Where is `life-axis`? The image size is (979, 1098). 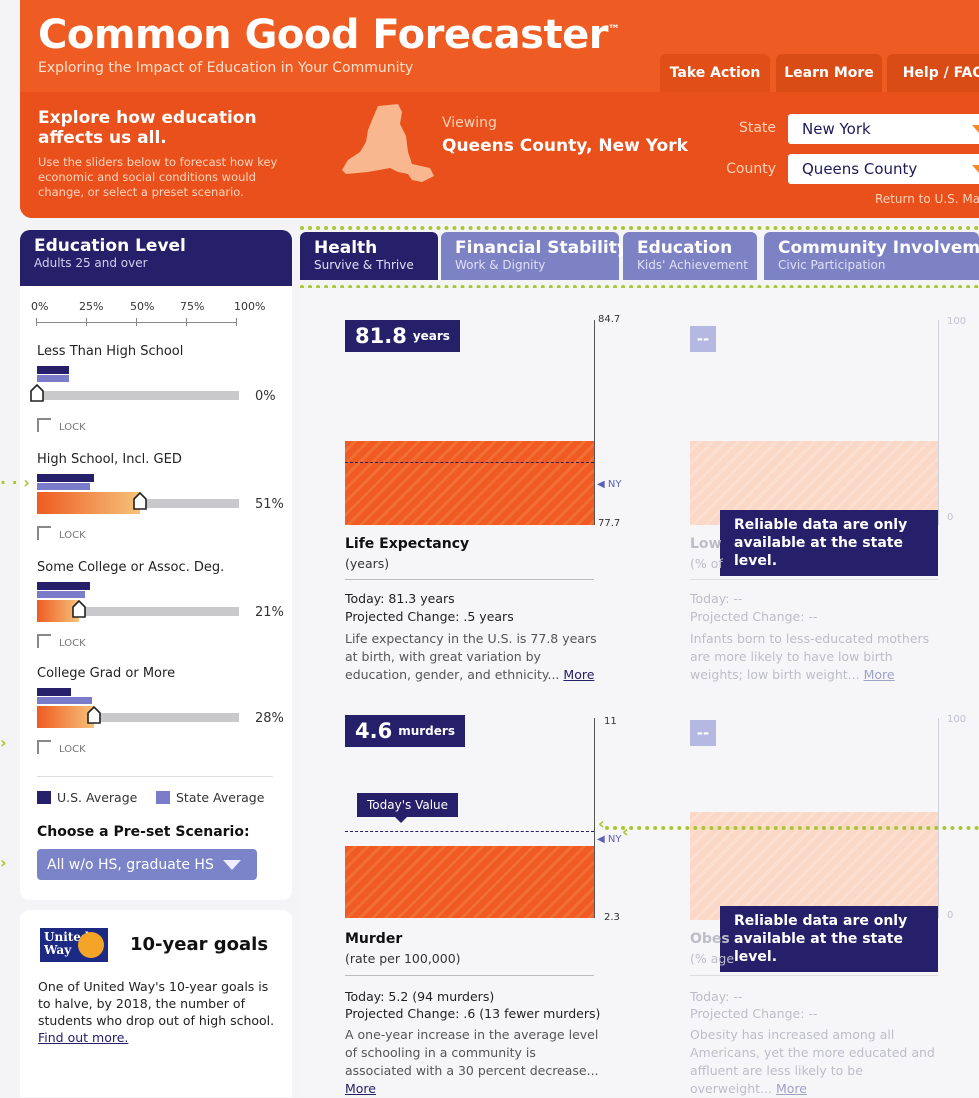
life-axis is located at coordinates (594, 422).